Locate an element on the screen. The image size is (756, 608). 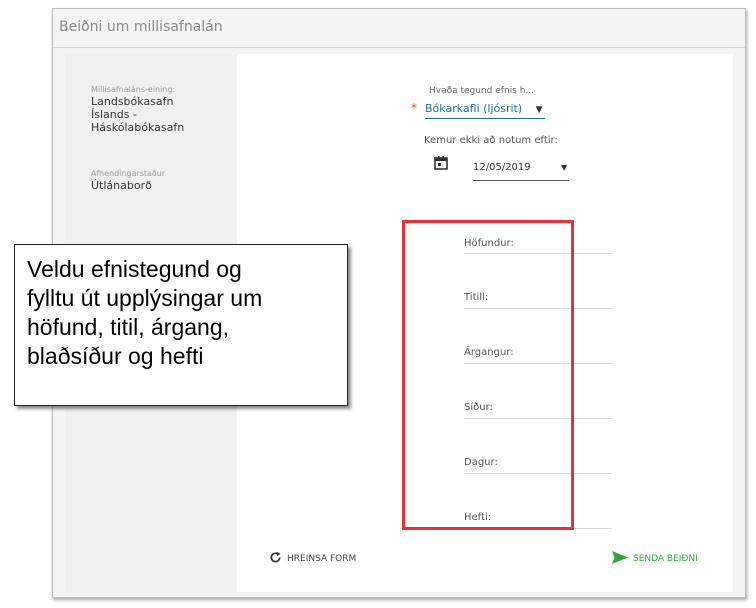
send-request-button: SENDA BEIÐNI is located at coordinates (655, 559).